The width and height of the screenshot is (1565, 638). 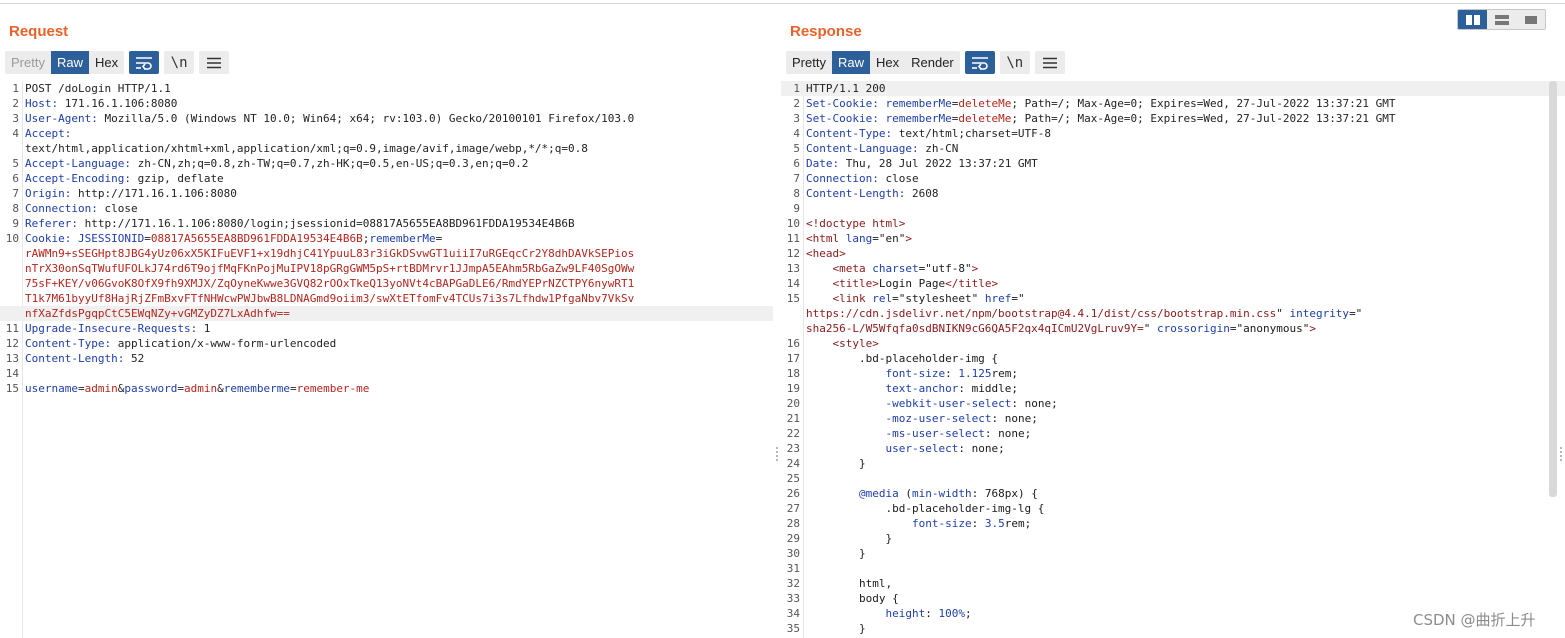 I want to click on html-token: 100%, so click(x=951, y=613).